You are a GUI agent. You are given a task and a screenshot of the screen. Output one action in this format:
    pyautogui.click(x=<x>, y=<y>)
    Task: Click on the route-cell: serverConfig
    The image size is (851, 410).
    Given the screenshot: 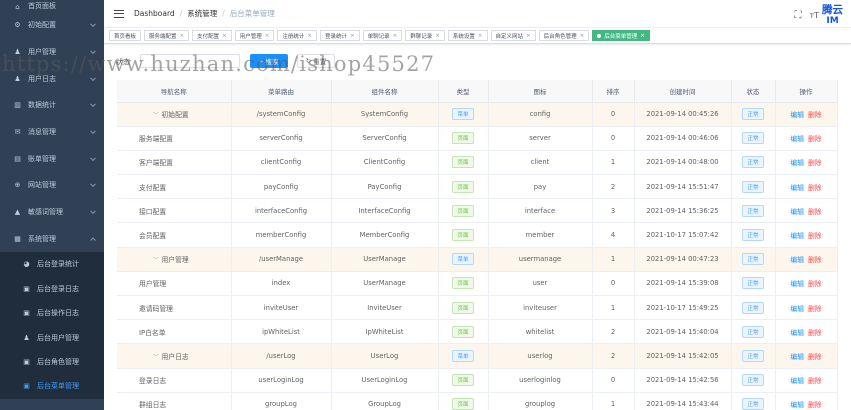 What is the action you would take?
    pyautogui.click(x=281, y=138)
    